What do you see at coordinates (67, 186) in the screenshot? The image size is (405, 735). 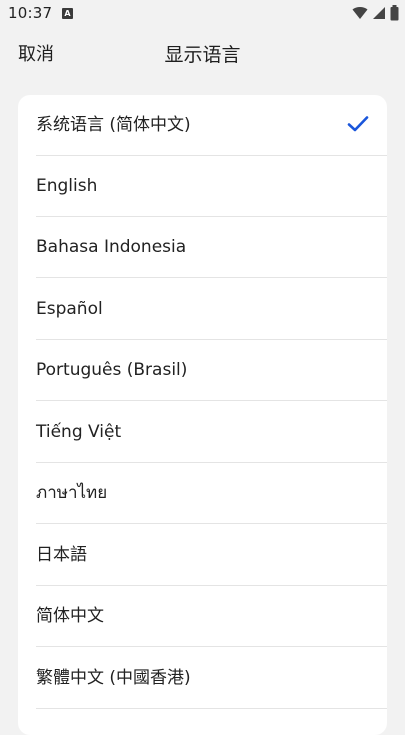 I see `language-label: English` at bounding box center [67, 186].